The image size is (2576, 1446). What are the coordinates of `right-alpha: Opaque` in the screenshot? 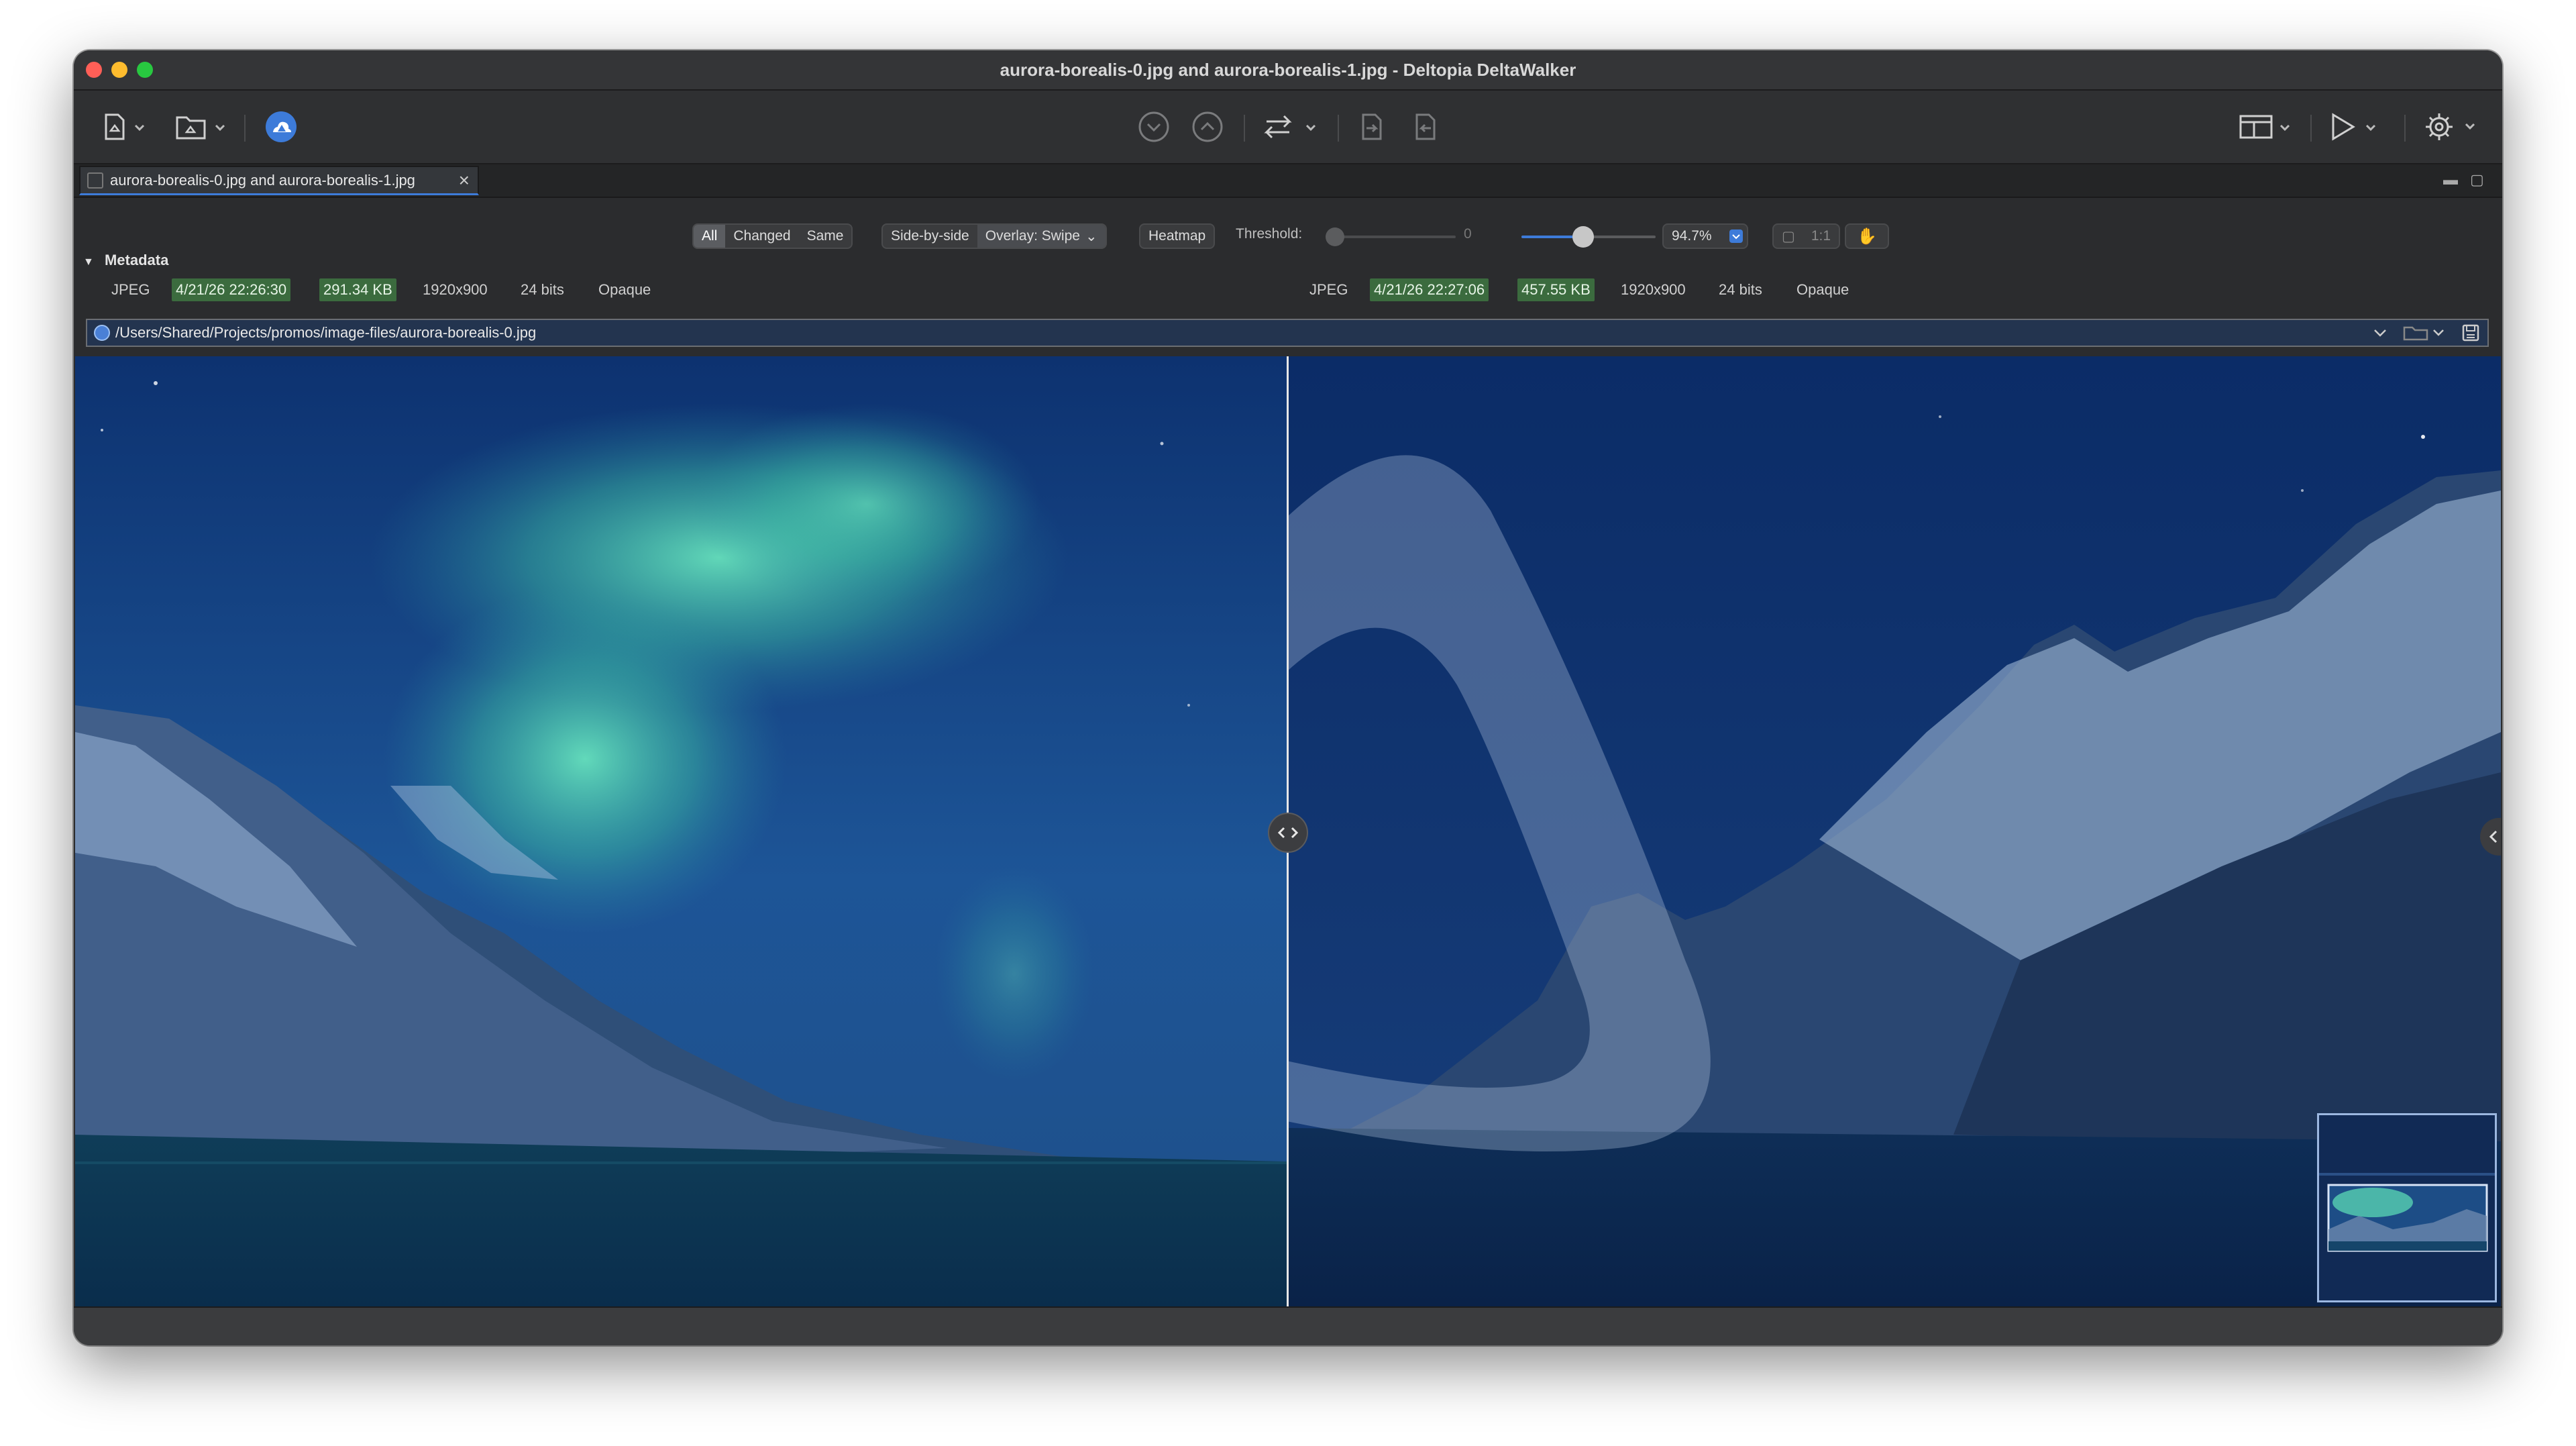 It's located at (1822, 290).